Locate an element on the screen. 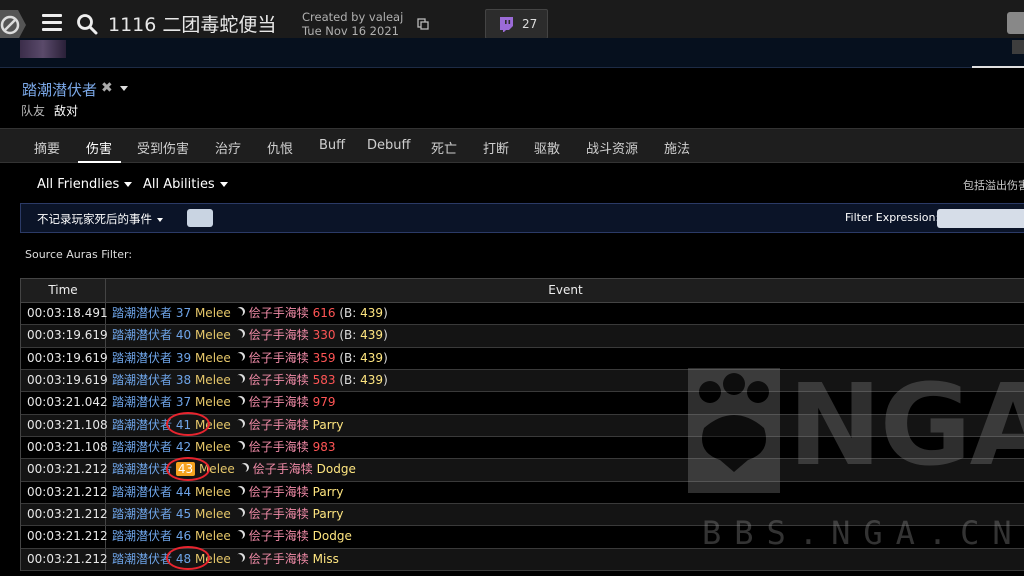 The width and height of the screenshot is (1024, 576). event-description: 踏潮潜伏者 39 Melee 侩子手海犊 359 (B: 439) is located at coordinates (250, 357).